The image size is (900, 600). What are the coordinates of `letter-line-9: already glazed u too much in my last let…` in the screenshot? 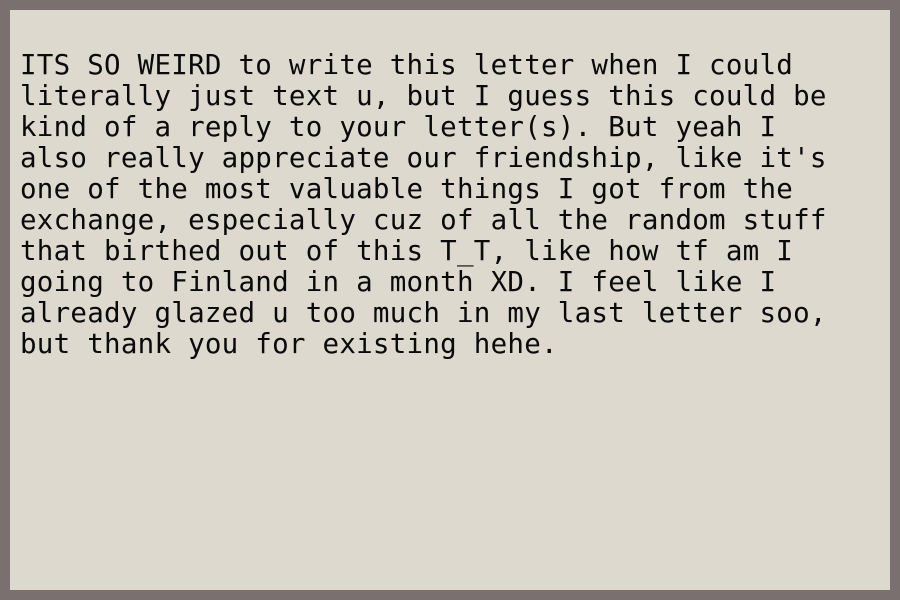 It's located at (423, 313).